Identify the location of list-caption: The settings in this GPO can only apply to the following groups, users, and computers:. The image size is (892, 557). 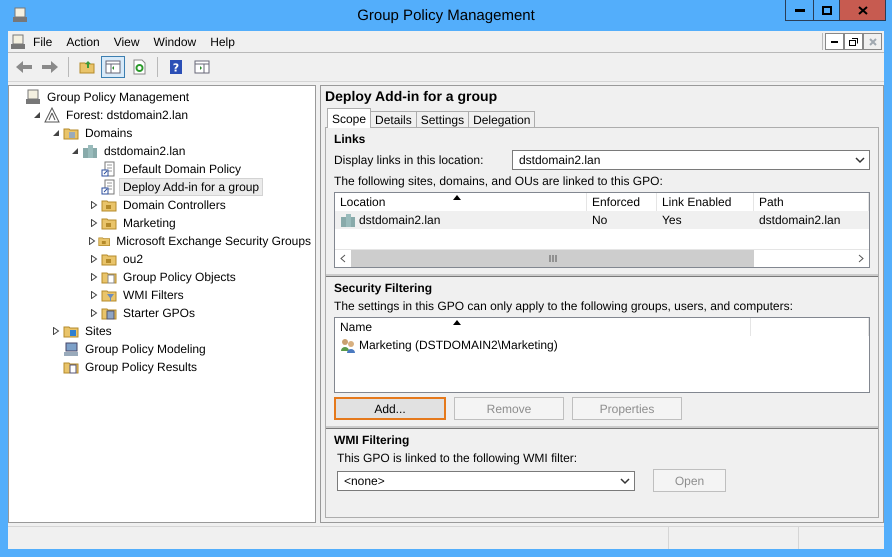
(564, 306).